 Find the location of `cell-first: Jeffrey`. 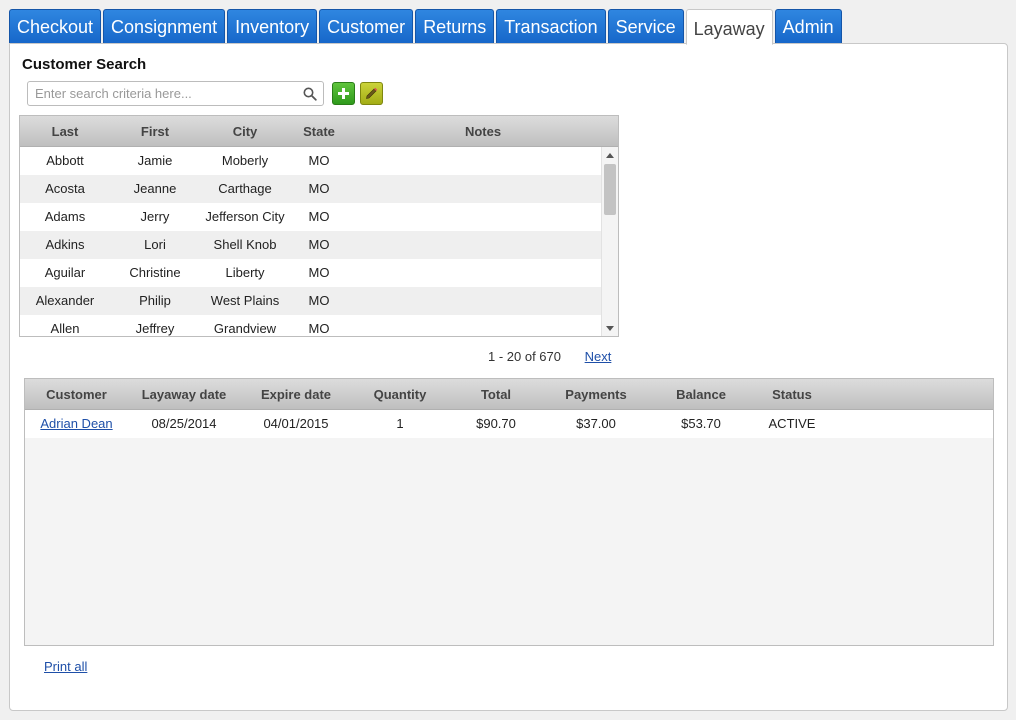

cell-first: Jeffrey is located at coordinates (155, 328).